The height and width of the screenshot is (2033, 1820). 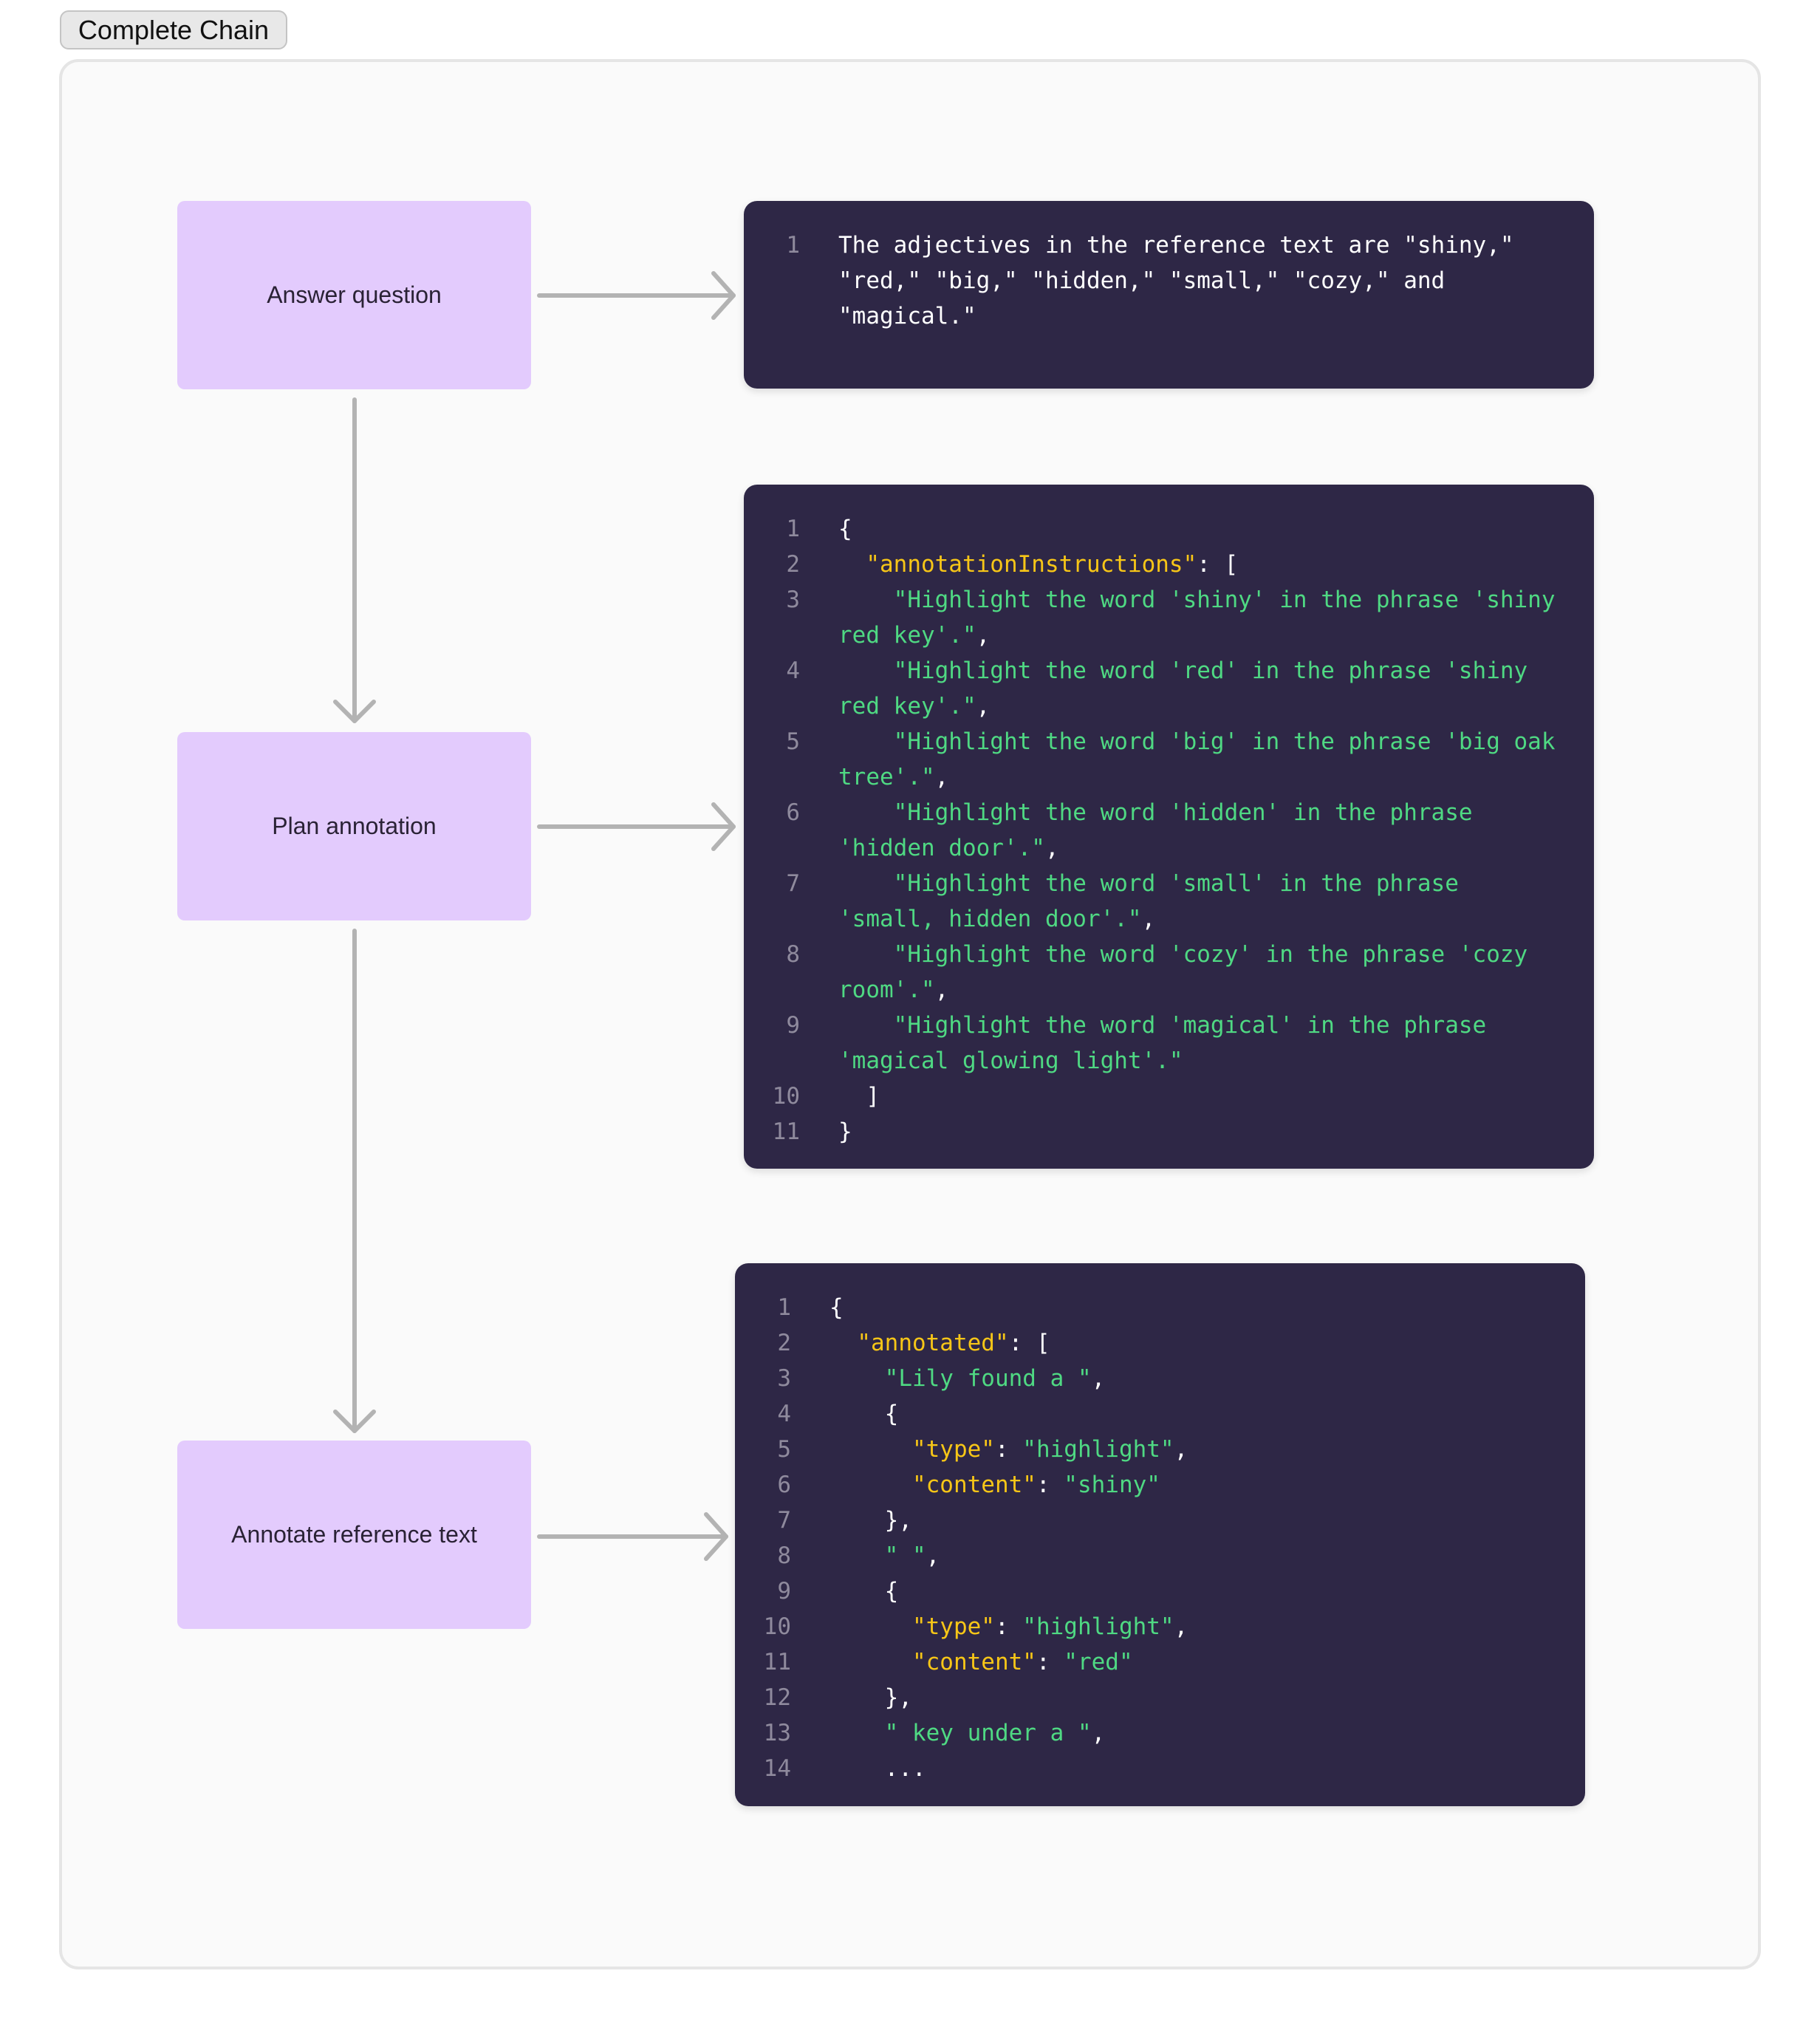 What do you see at coordinates (1146, 1697) in the screenshot?
I see `code-line: 12 },` at bounding box center [1146, 1697].